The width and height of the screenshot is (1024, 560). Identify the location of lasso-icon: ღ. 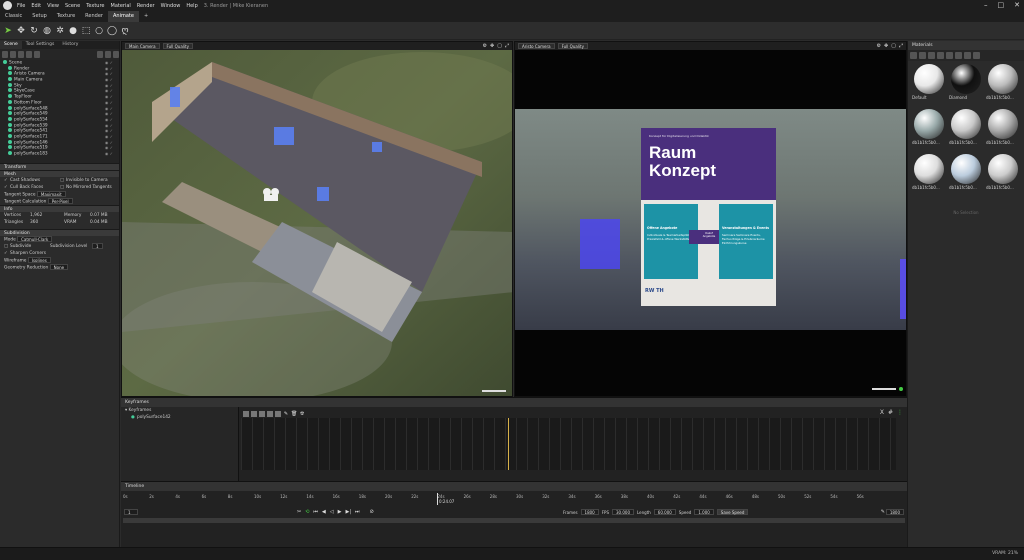
(125, 31).